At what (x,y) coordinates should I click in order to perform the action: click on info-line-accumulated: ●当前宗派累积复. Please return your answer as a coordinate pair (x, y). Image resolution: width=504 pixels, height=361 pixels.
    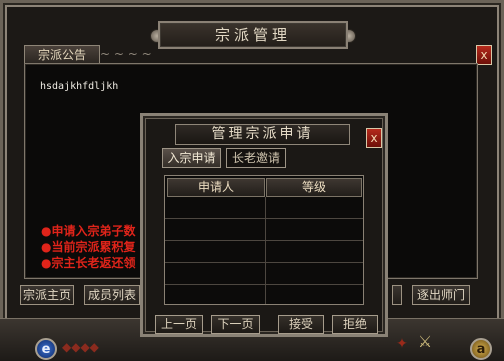
    Looking at the image, I should click on (88, 247).